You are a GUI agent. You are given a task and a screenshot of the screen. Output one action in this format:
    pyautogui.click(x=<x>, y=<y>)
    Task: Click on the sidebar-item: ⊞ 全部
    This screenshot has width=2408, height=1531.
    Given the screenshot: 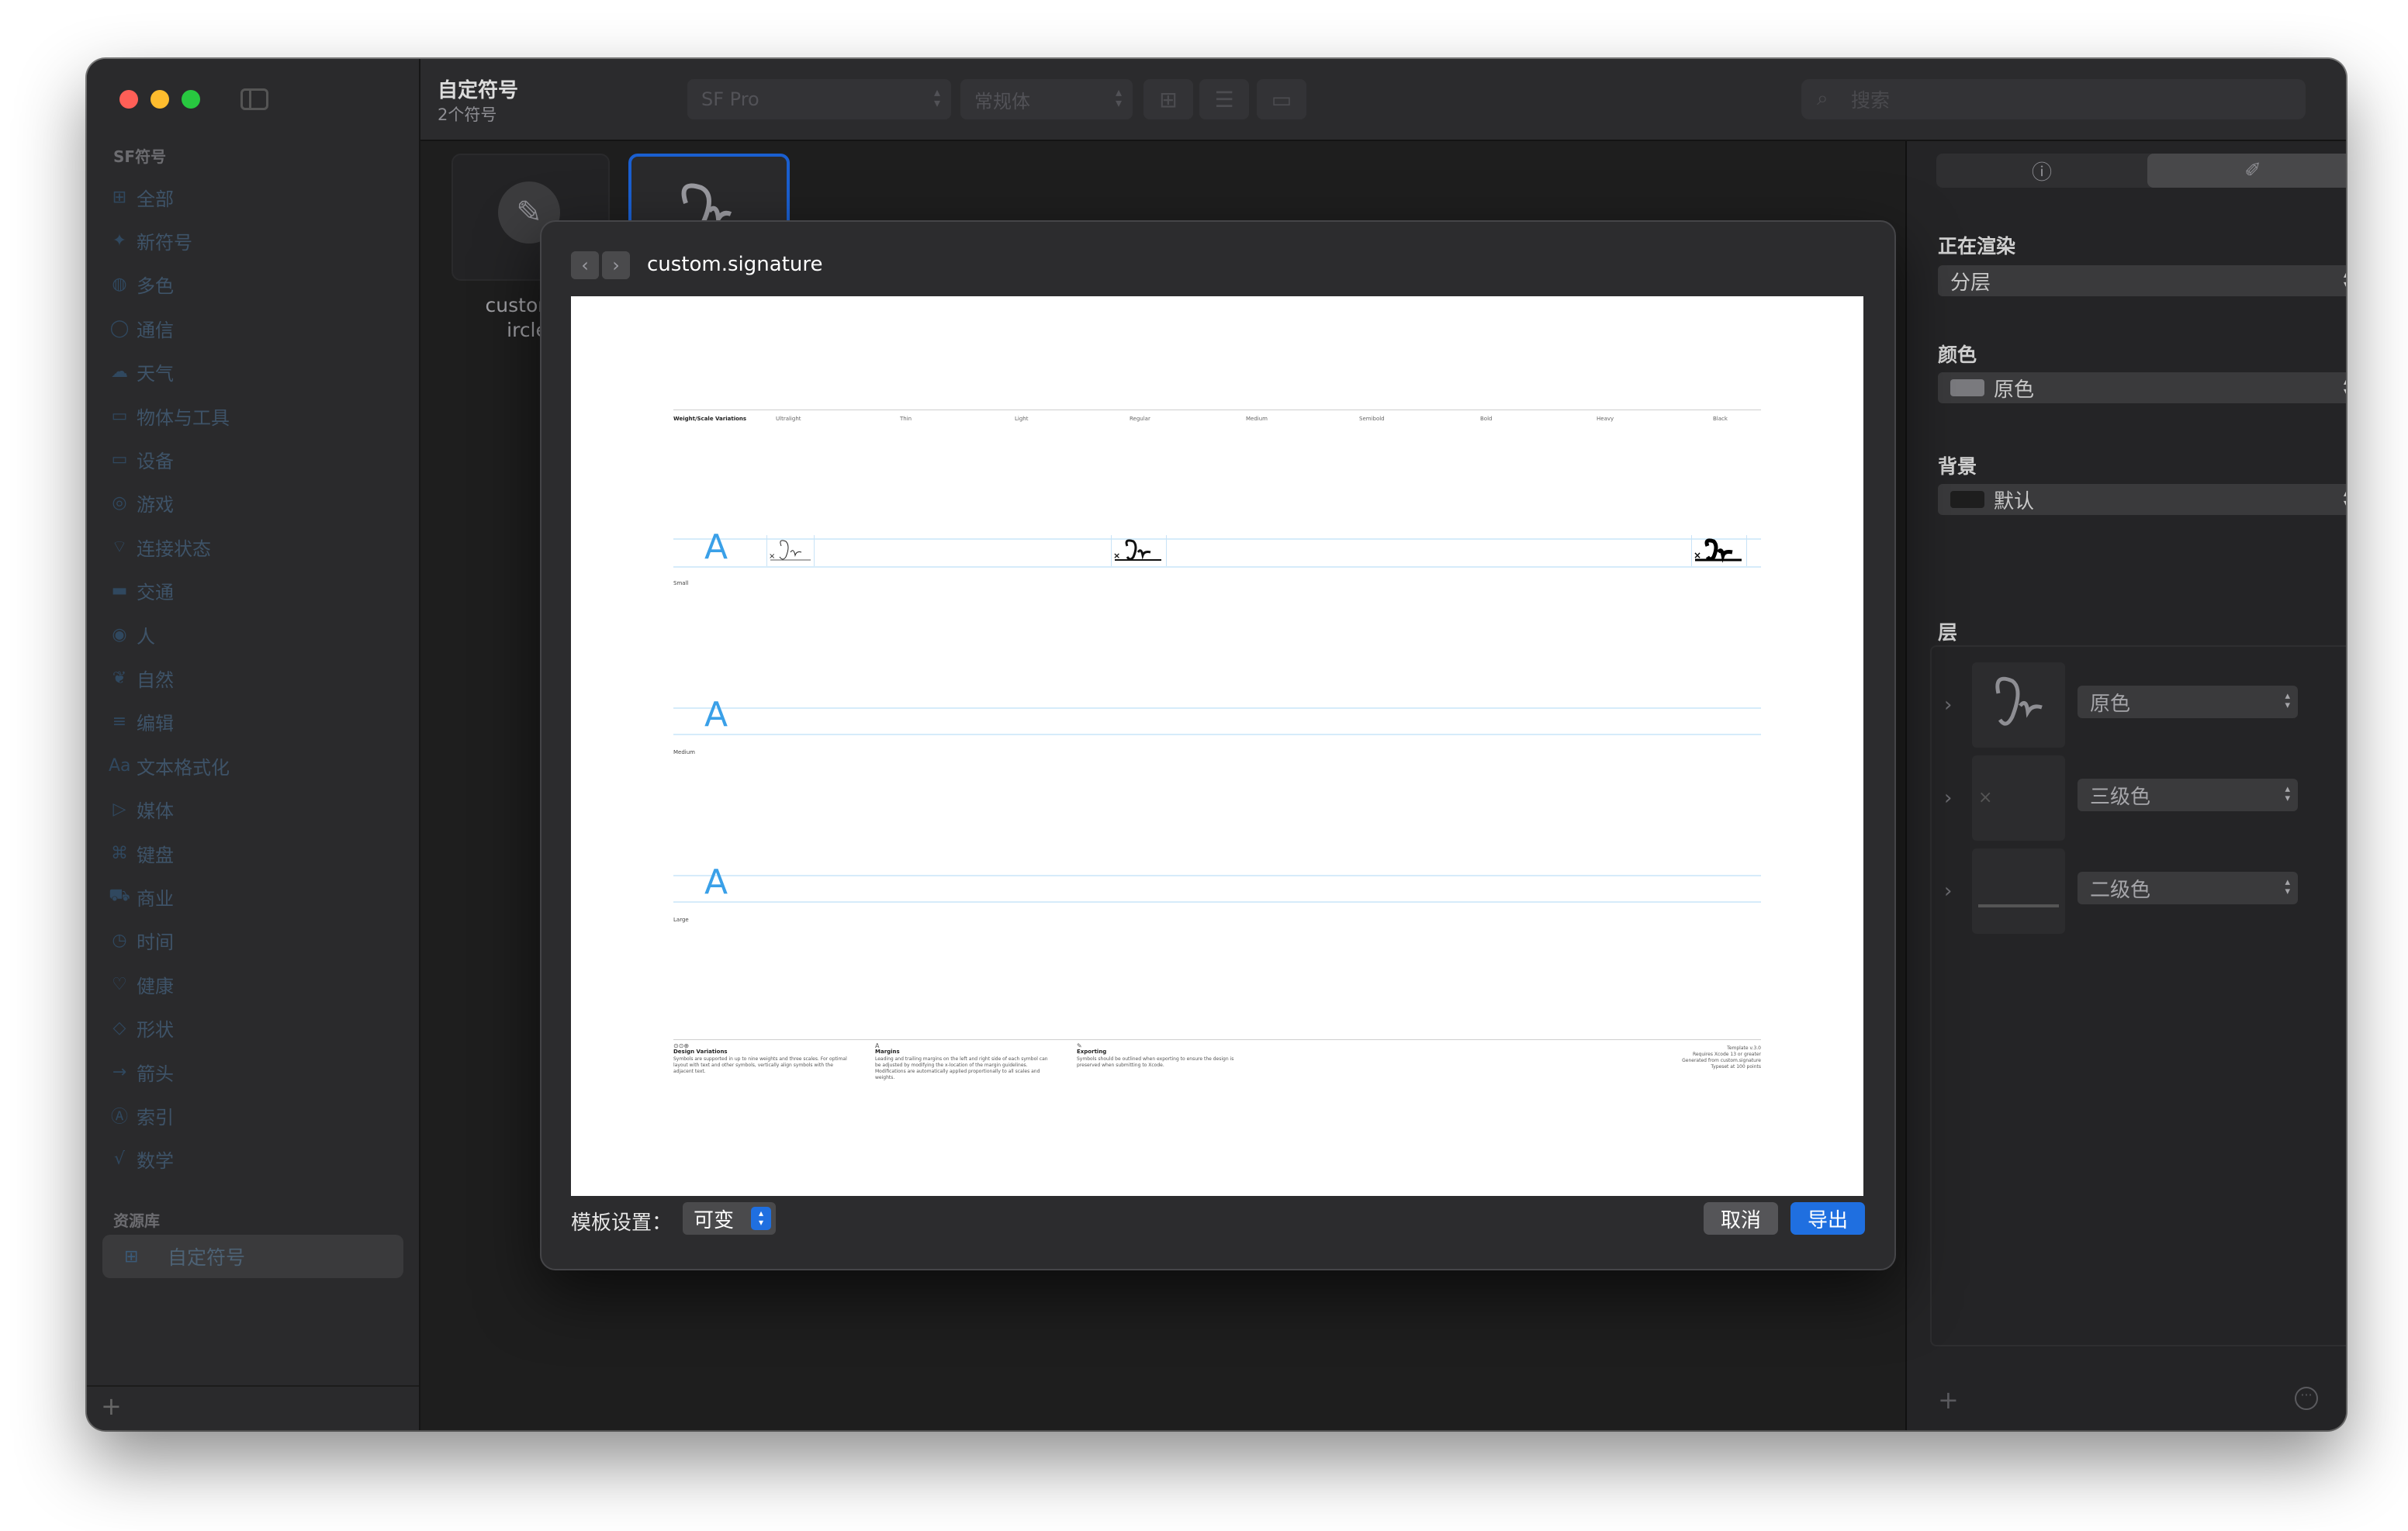 What is the action you would take?
    pyautogui.click(x=252, y=197)
    